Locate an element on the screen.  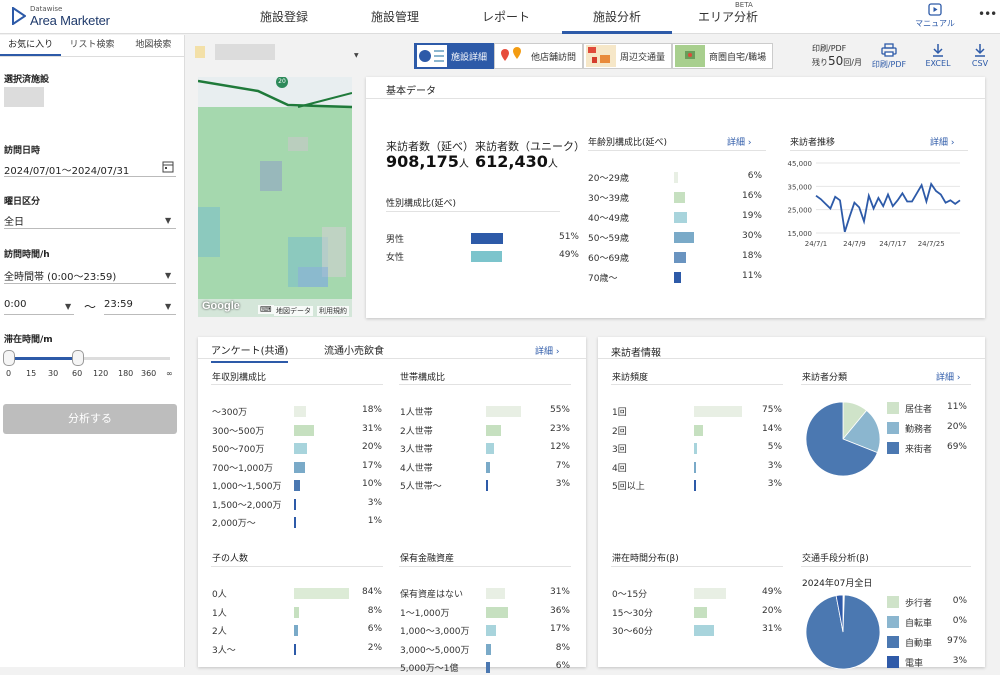
assets-label: 1,000〜3,000万 is located at coordinates (435, 632).